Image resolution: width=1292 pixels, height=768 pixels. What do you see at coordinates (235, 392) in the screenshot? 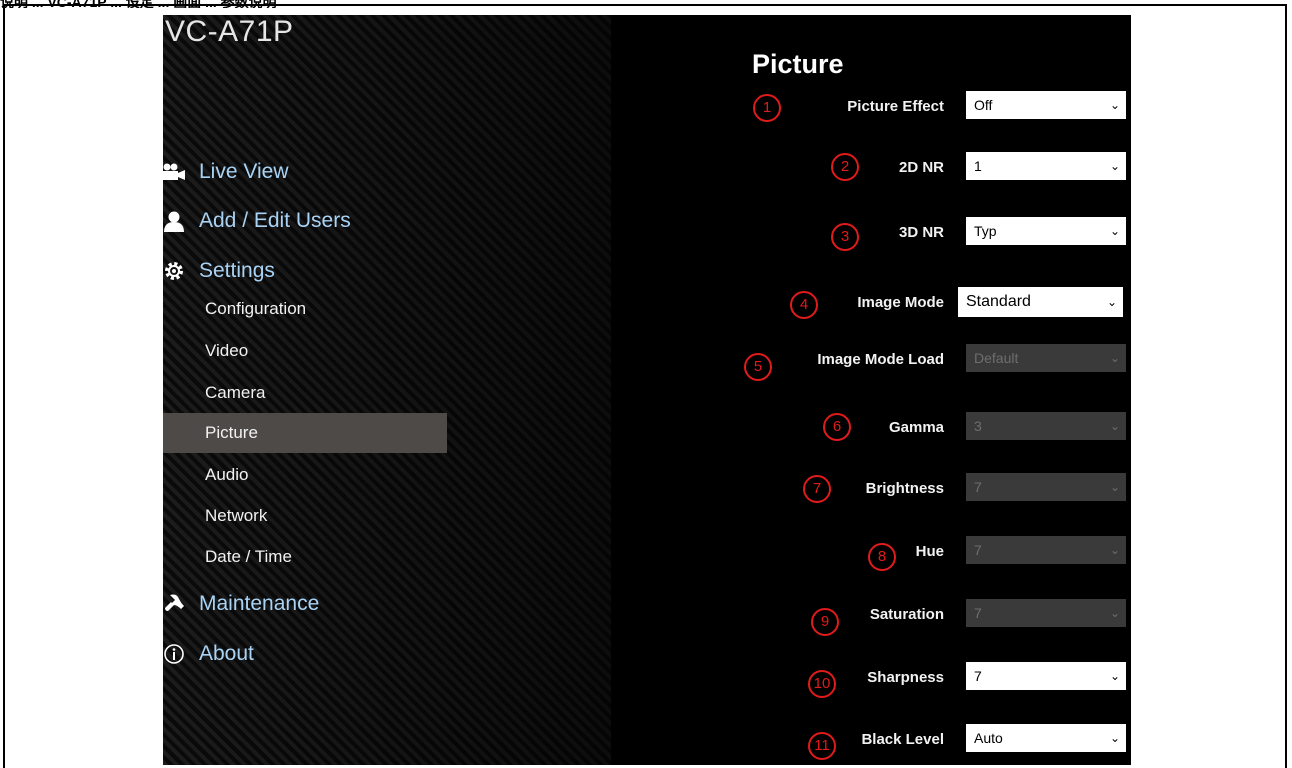
I see `subnav-label: Camera` at bounding box center [235, 392].